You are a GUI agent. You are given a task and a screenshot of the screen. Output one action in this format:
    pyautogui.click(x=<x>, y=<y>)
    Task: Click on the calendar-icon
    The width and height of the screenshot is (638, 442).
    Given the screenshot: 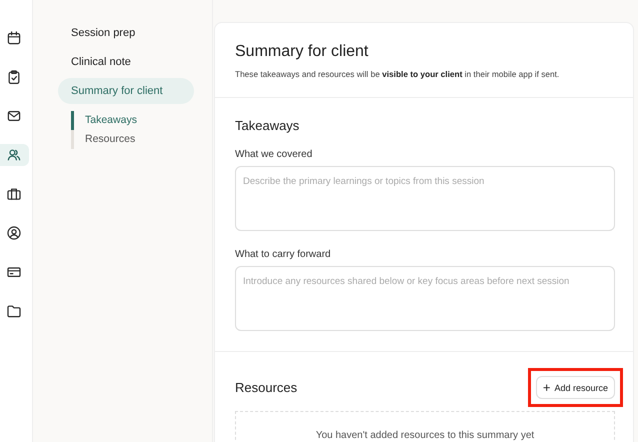 What is the action you would take?
    pyautogui.click(x=14, y=38)
    